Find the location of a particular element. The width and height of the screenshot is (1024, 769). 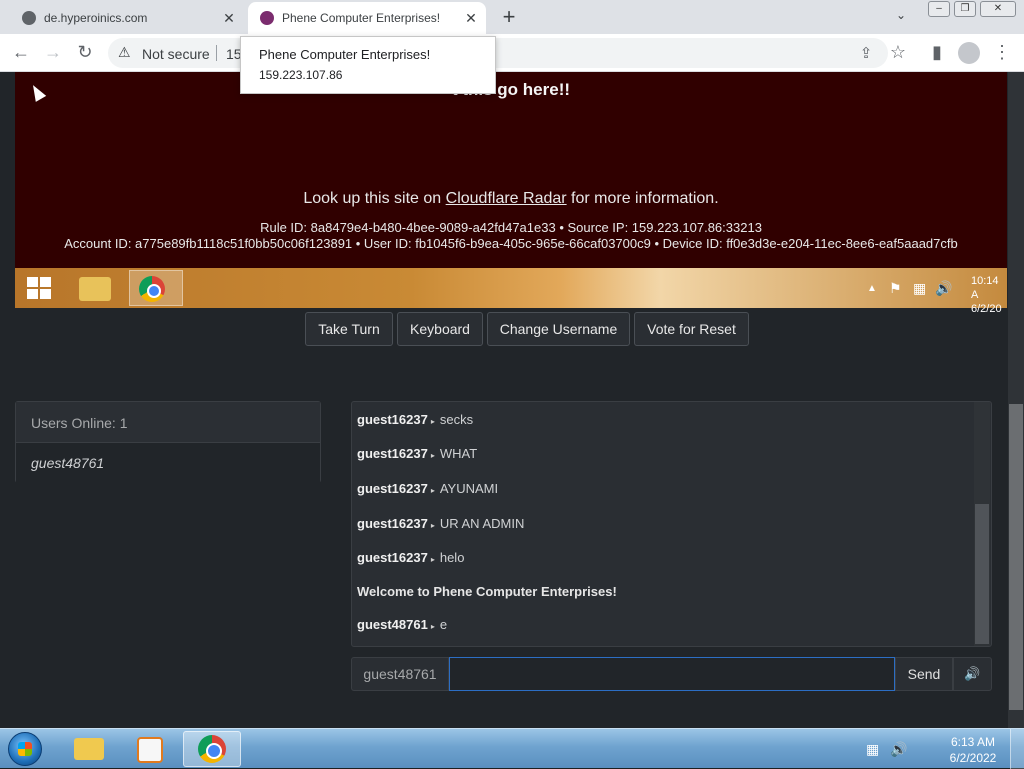

cloudflare-radar-link: Cloudflare Radar is located at coordinates (506, 198).